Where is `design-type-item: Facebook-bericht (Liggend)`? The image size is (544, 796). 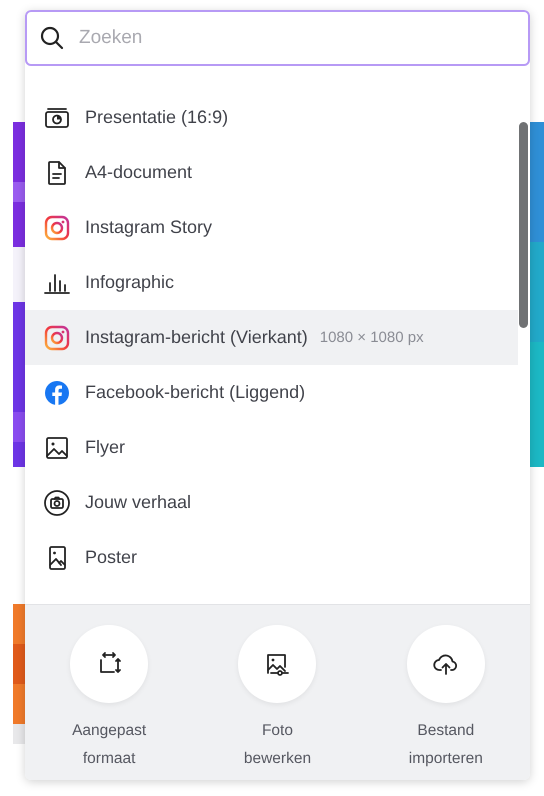
design-type-item: Facebook-bericht (Liggend) is located at coordinates (271, 392).